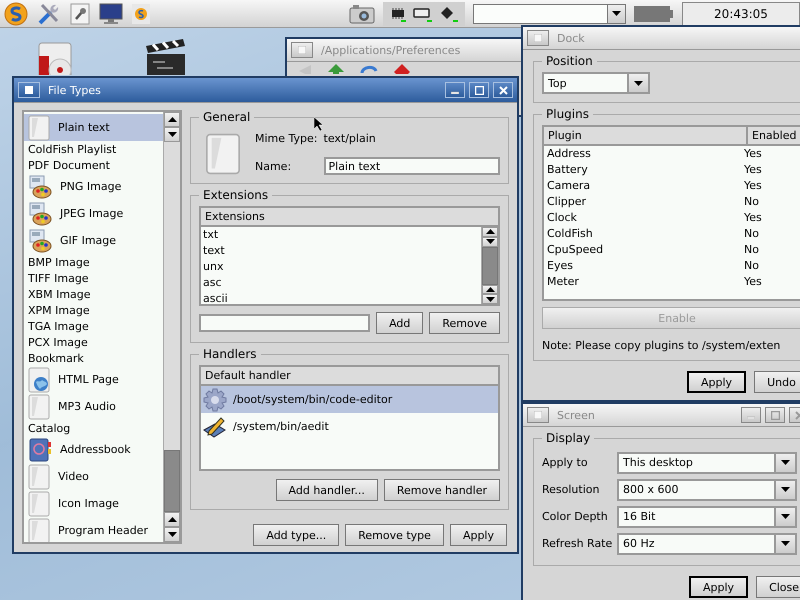 The height and width of the screenshot is (600, 800). Describe the element at coordinates (93, 262) in the screenshot. I see `list-item: BMP Image` at that location.